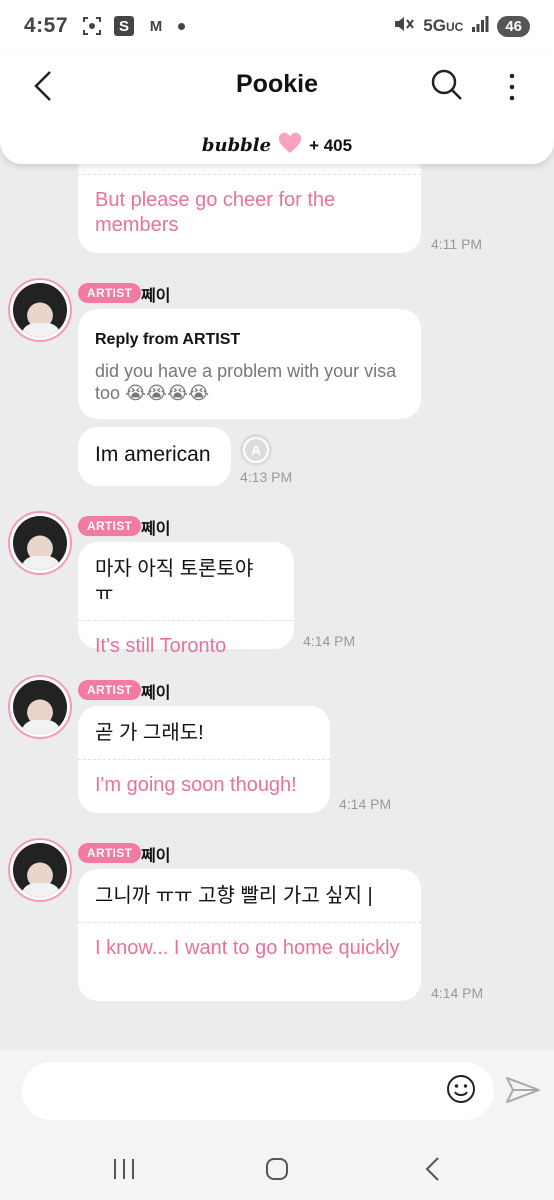 This screenshot has width=554, height=1200. I want to click on translation-text: I'm going soon though!, so click(196, 785).